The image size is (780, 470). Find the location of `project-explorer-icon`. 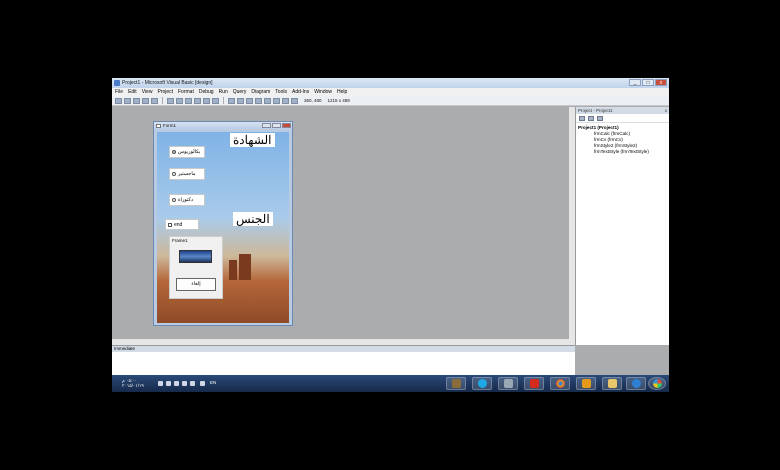

project-explorer-icon is located at coordinates (258, 100).